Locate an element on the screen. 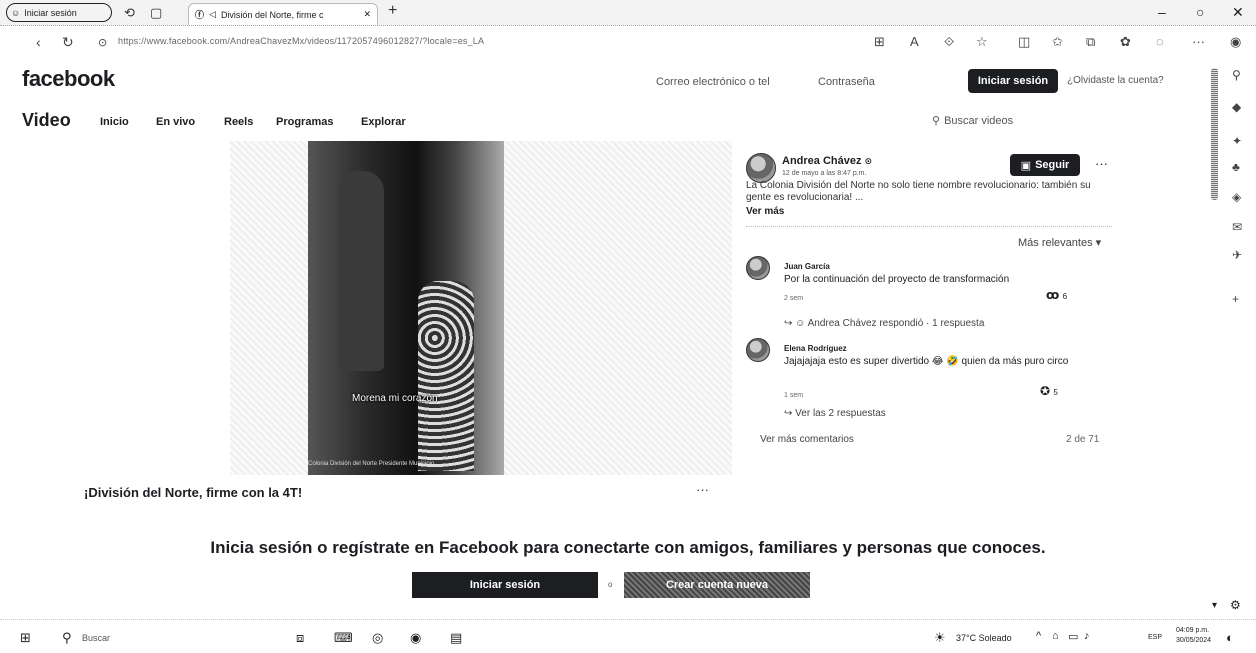 The height and width of the screenshot is (653, 1256). settings-icon: ⚙ is located at coordinates (1235, 605).